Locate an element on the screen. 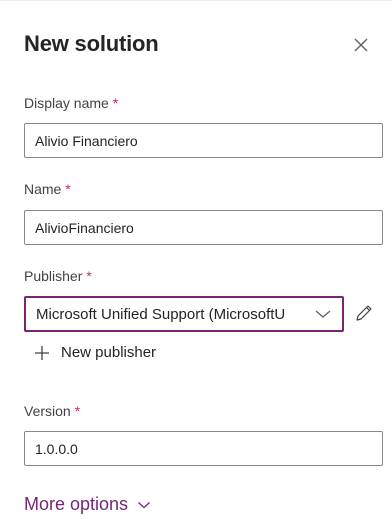  more-options-label: More options is located at coordinates (76, 504).